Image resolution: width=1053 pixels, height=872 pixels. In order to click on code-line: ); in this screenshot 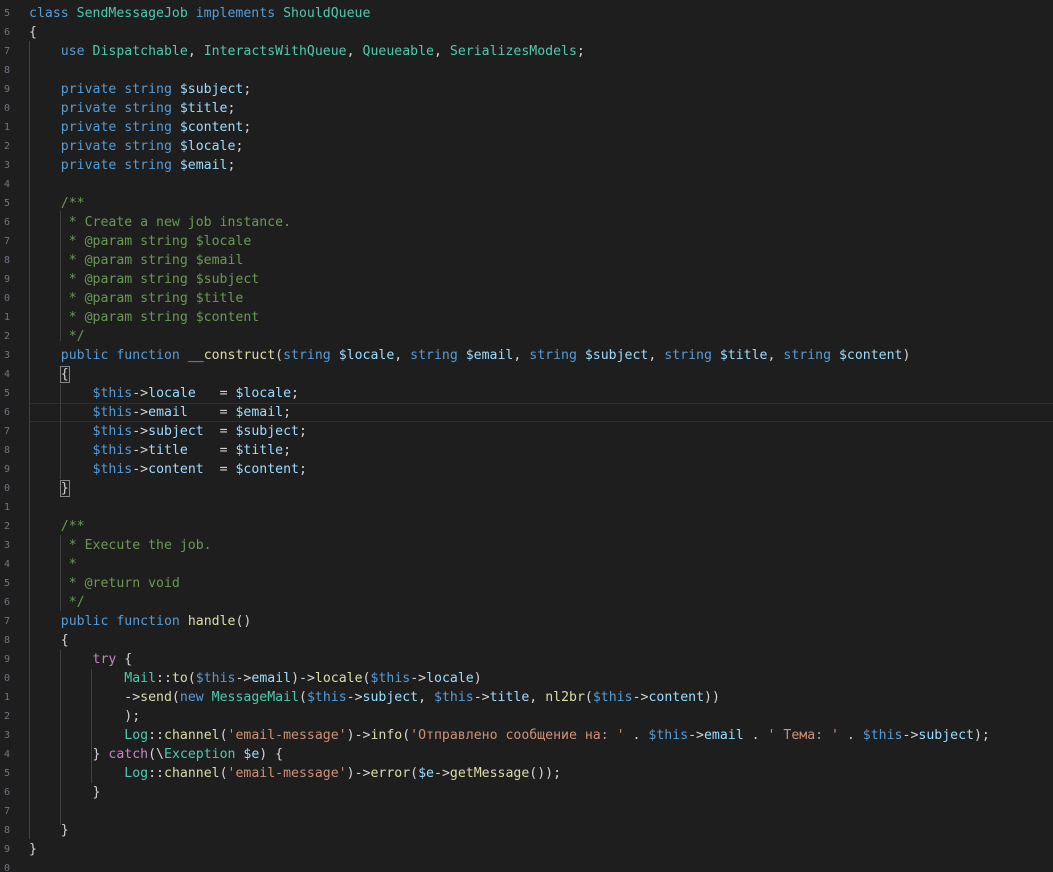, I will do `click(84, 716)`.